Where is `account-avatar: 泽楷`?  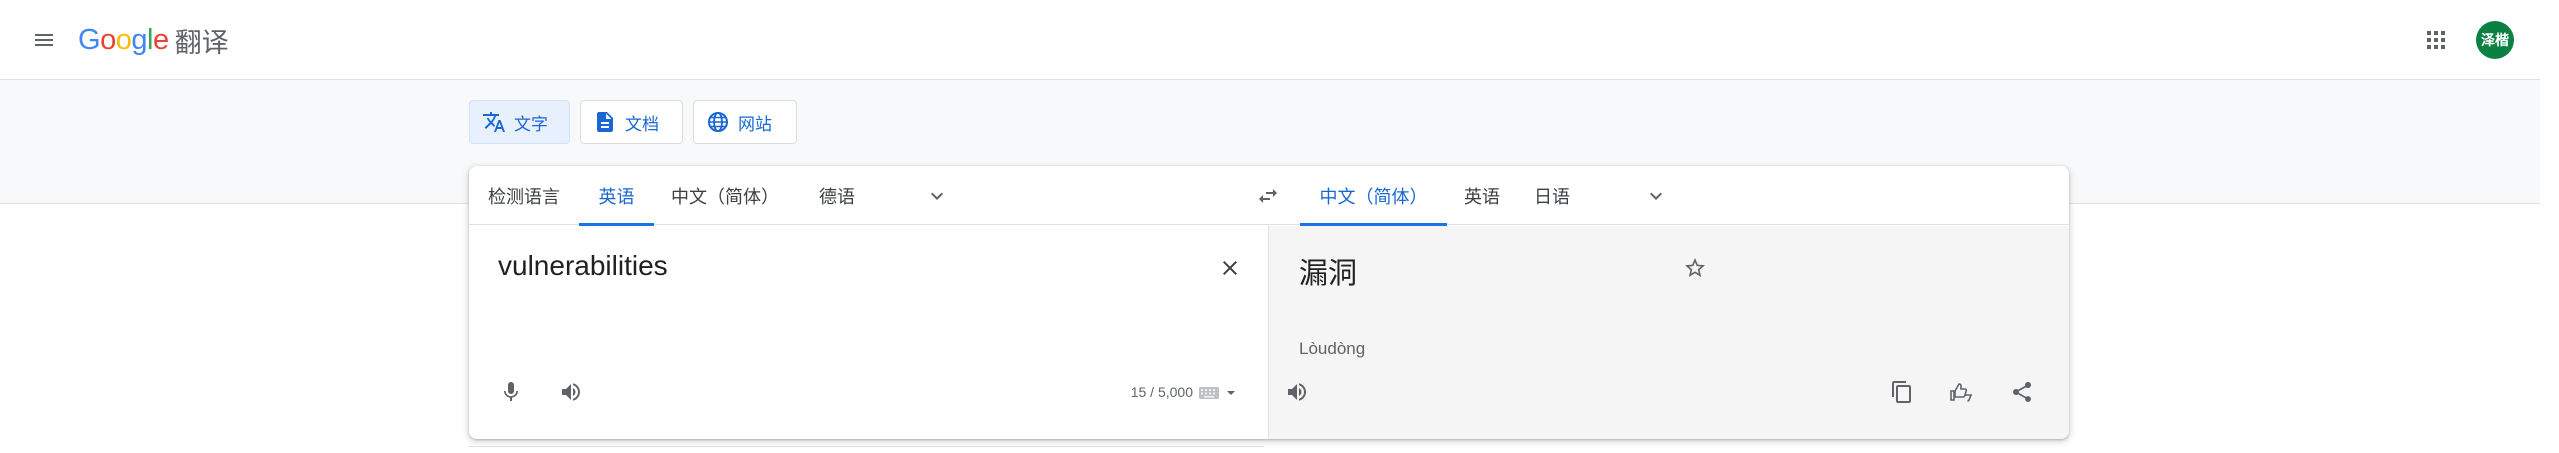
account-avatar: 泽楷 is located at coordinates (2495, 40).